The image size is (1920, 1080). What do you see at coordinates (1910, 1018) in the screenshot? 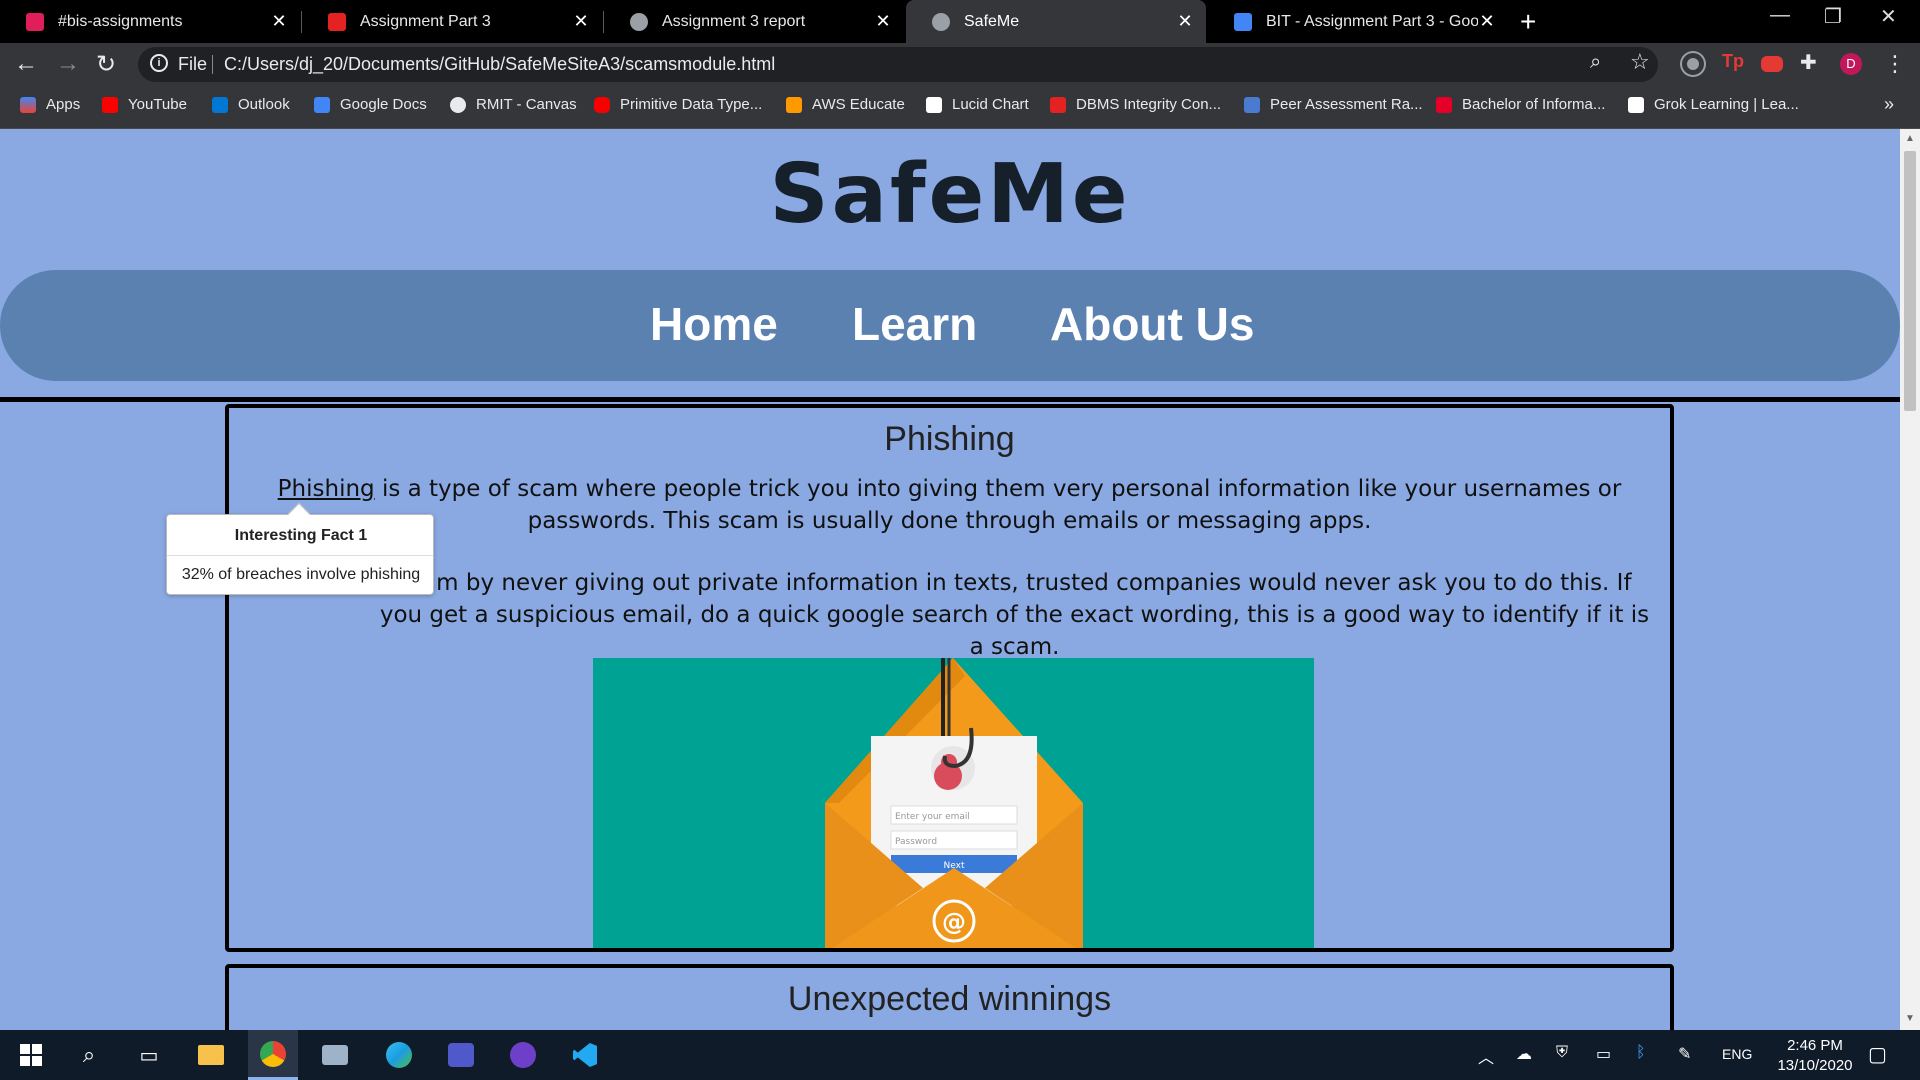
I see `scroll-down-icon: ▼` at bounding box center [1910, 1018].